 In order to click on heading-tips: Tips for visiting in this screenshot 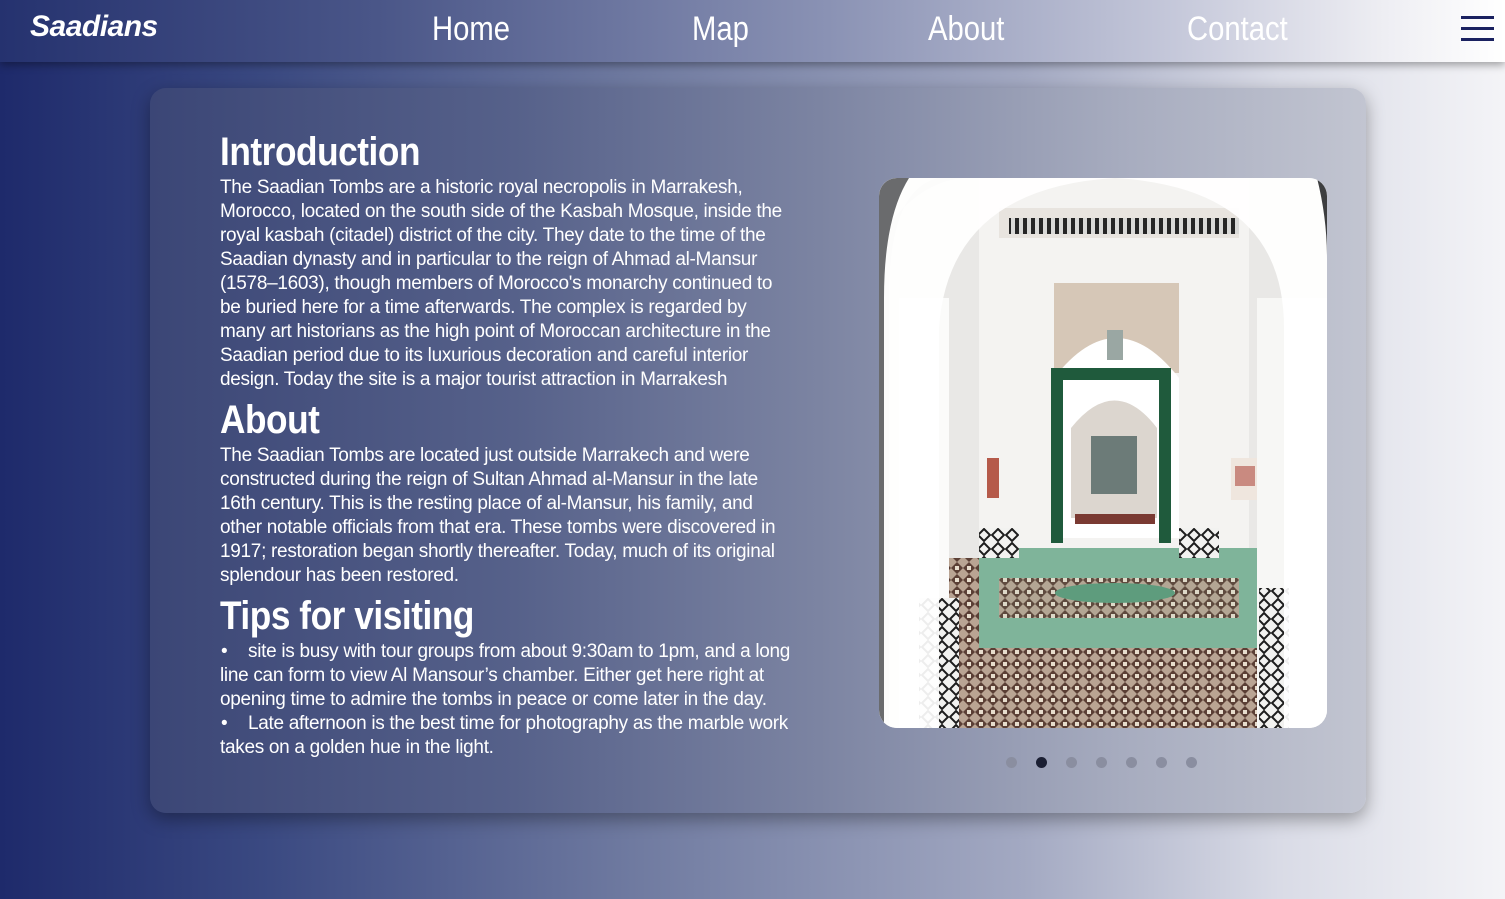, I will do `click(347, 616)`.